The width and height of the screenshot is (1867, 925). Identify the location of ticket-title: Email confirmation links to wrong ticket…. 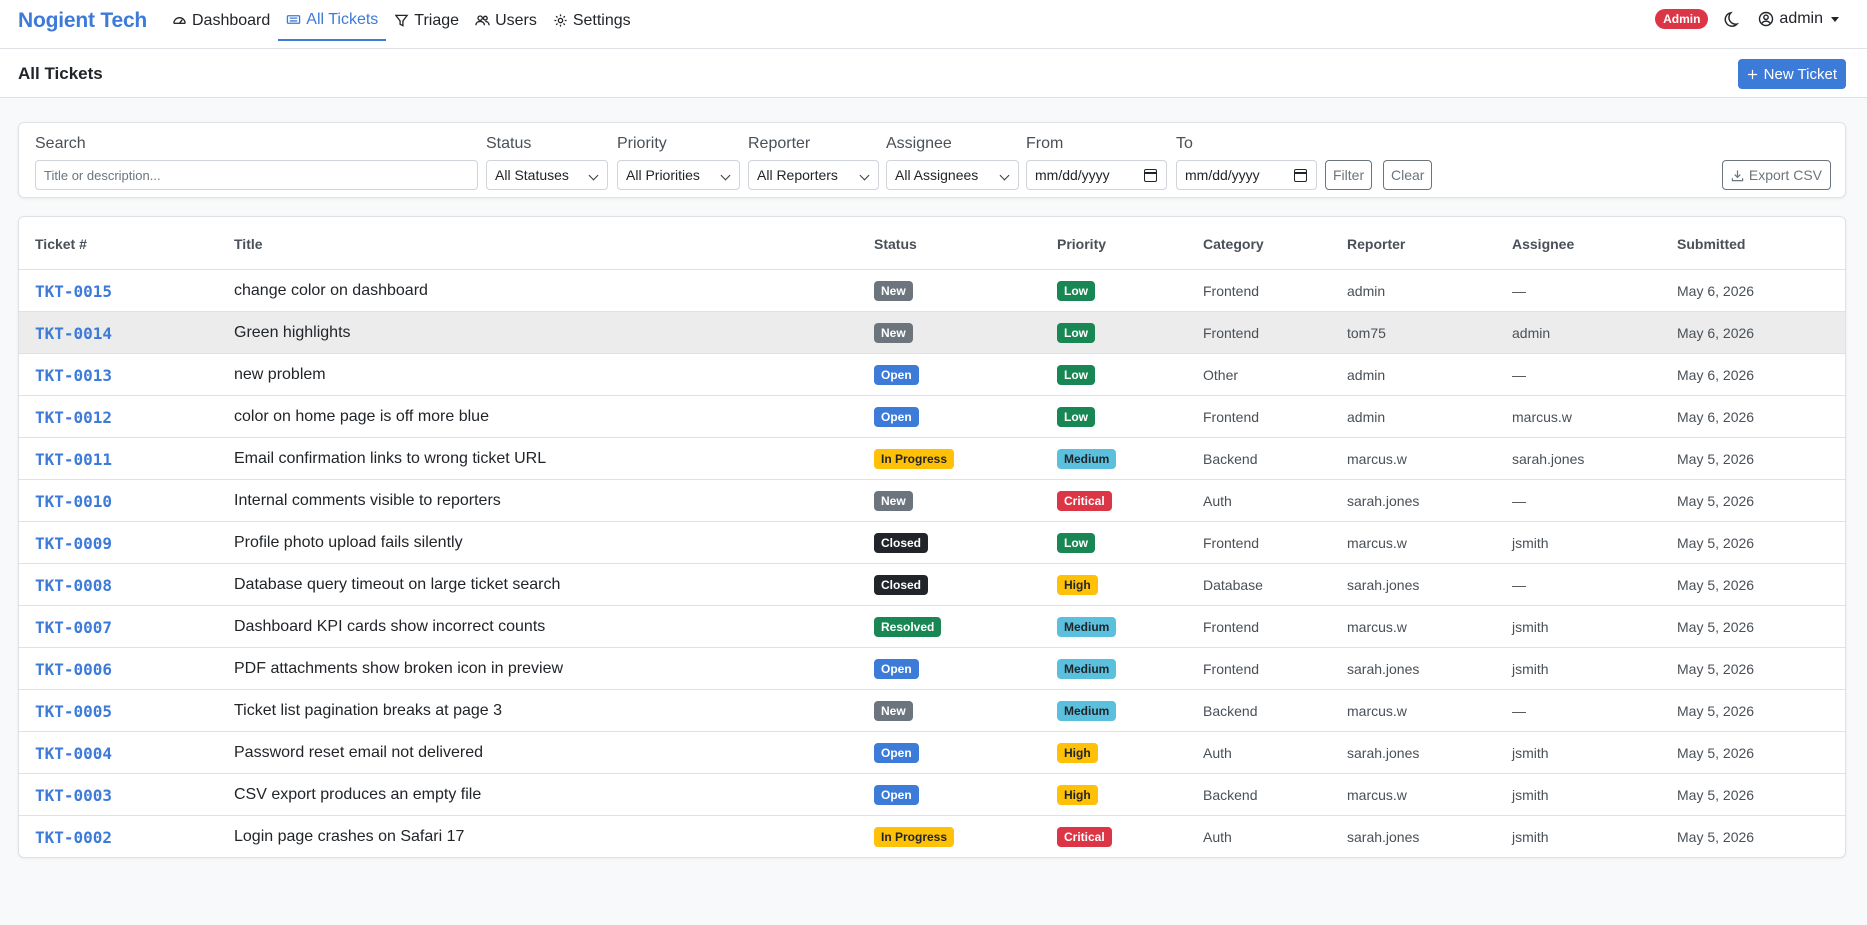
(390, 458).